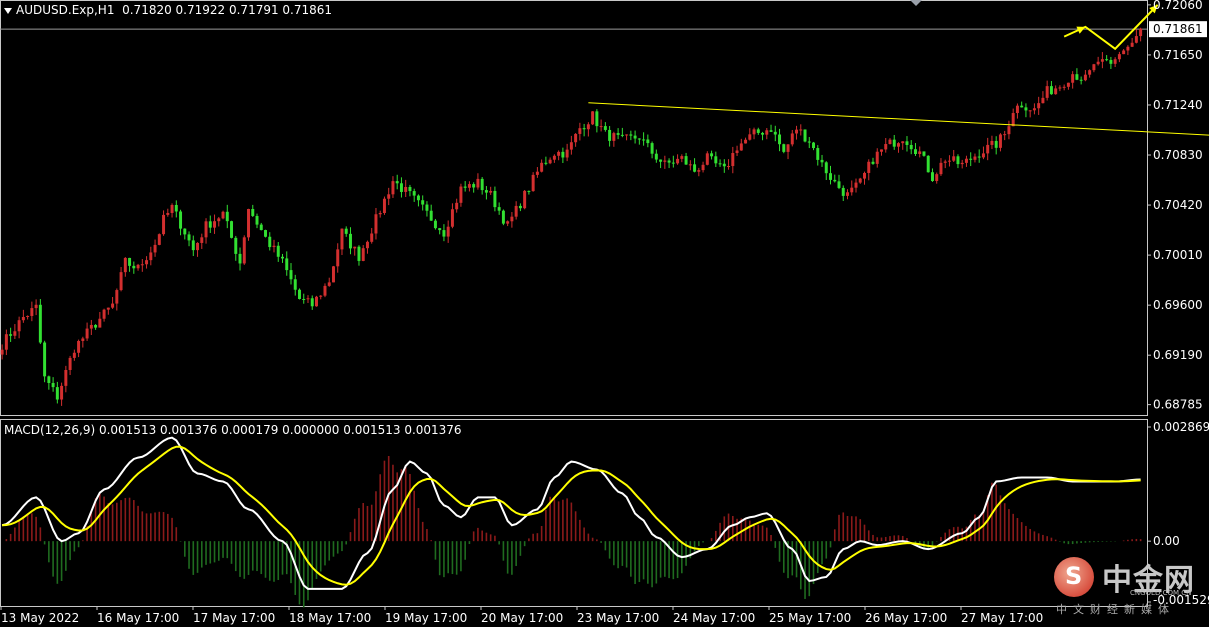  I want to click on price-tick-label: 0.72060, so click(1178, 6).